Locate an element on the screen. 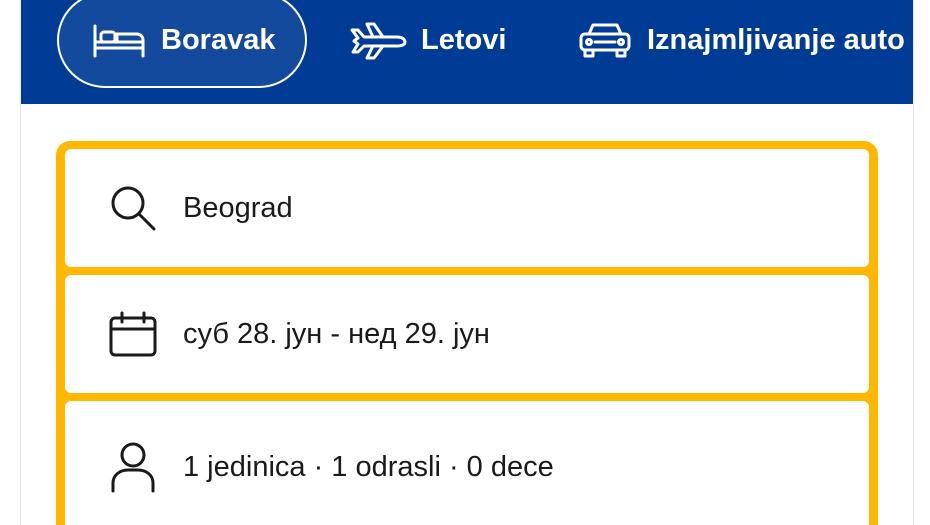 This screenshot has height=525, width=930. search-icon is located at coordinates (133, 208).